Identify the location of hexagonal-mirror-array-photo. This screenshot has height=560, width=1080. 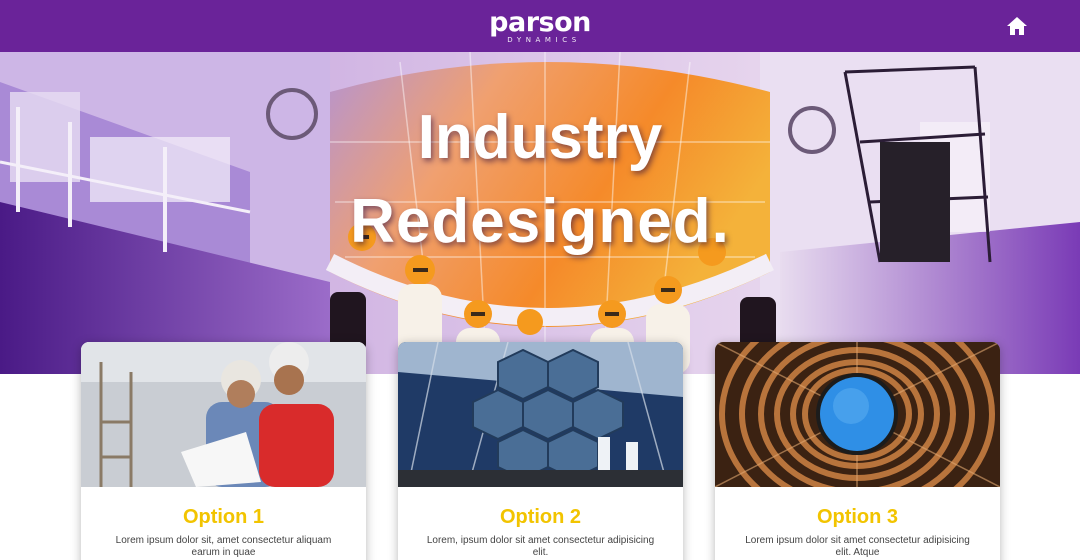
(540, 414).